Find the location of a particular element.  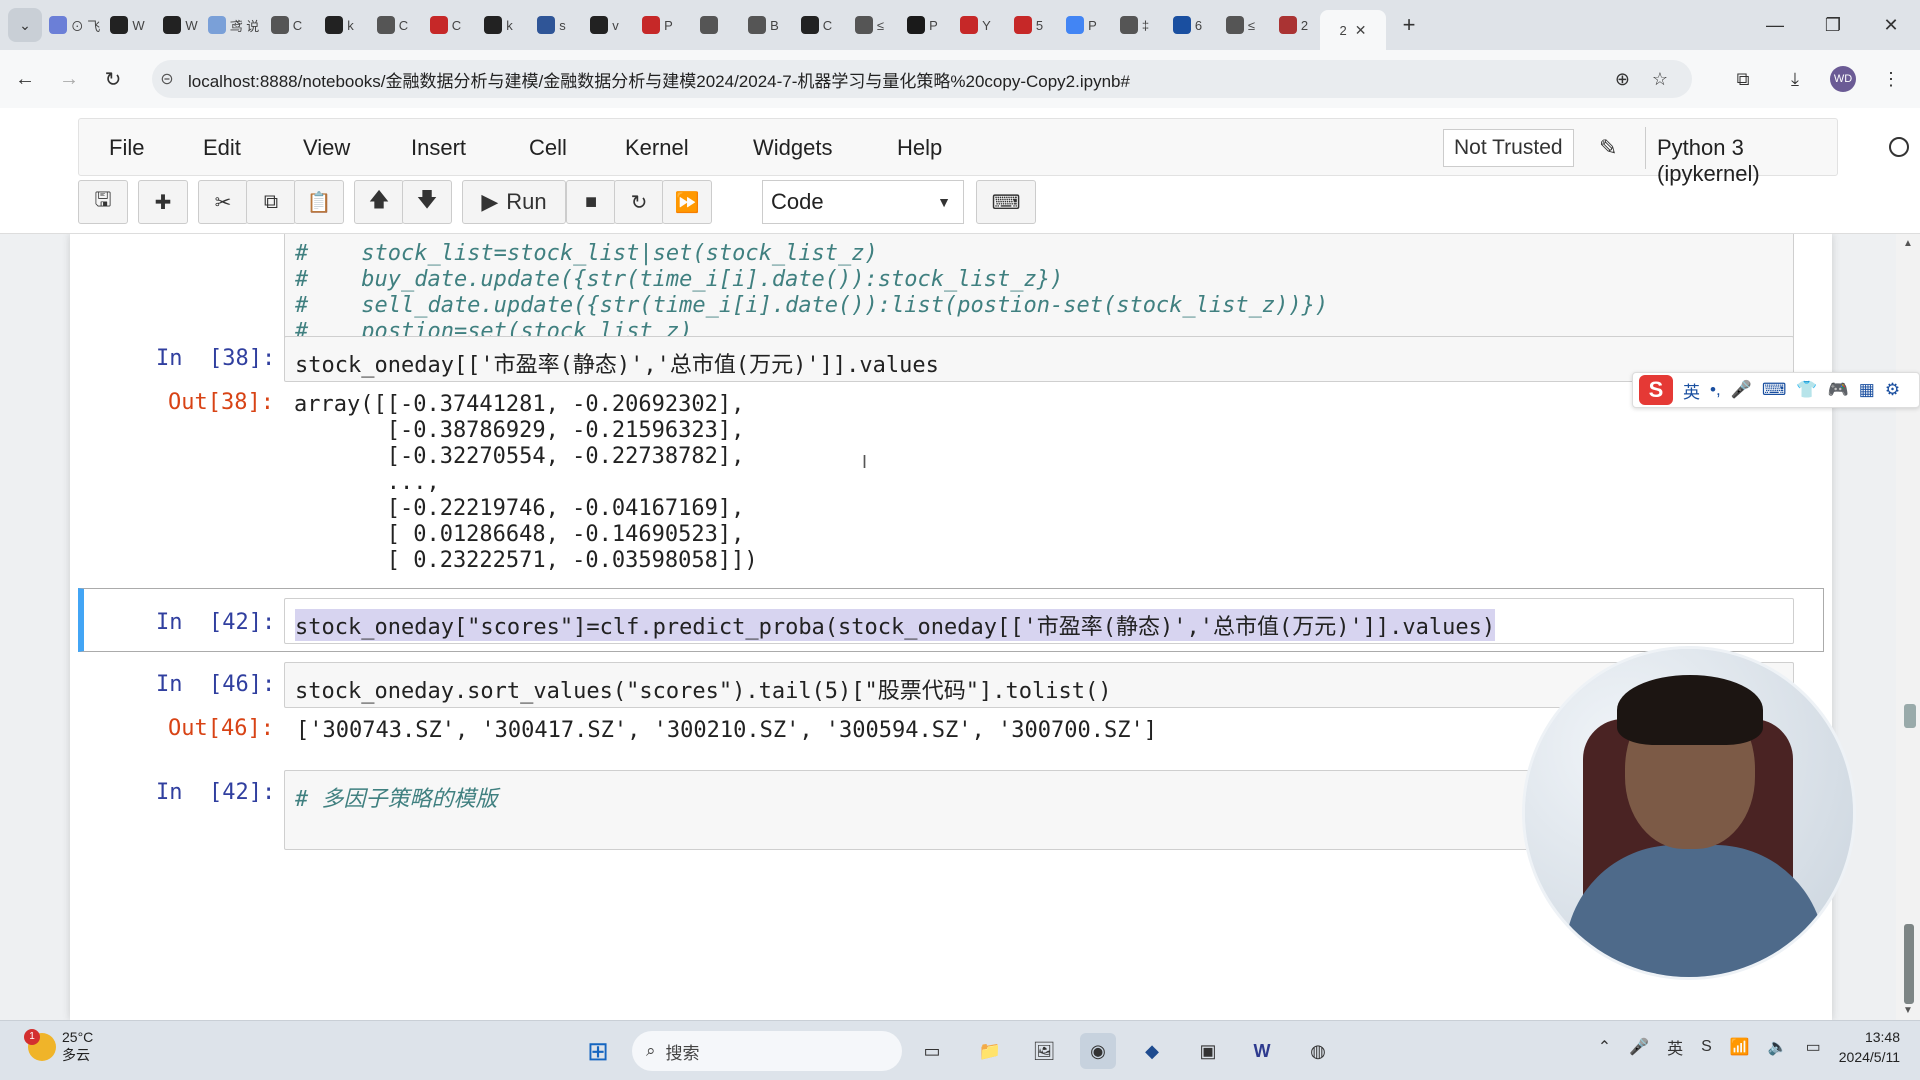

browser-tab: v is located at coordinates (604, 25).